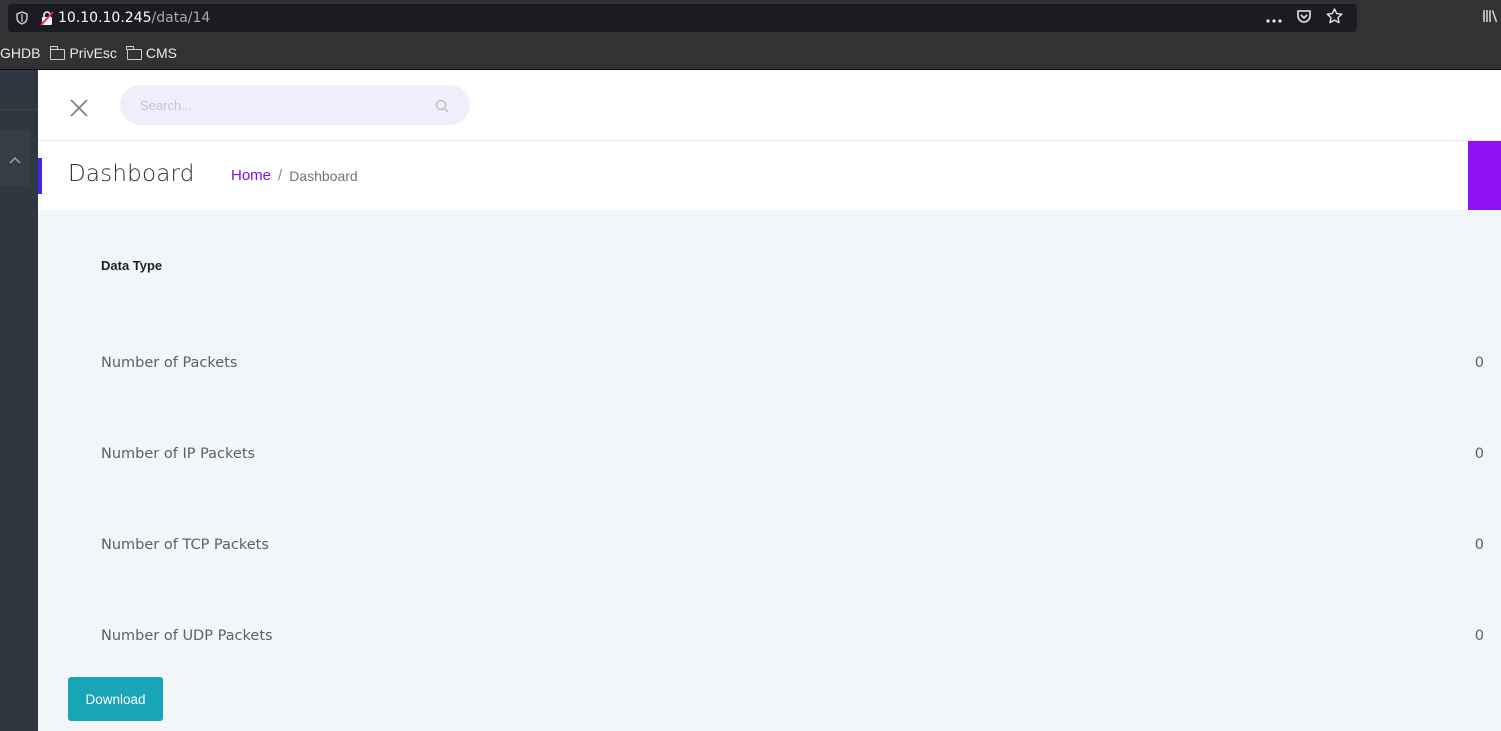 The image size is (1501, 731). What do you see at coordinates (792, 636) in the screenshot?
I see `table-row: Number of UDP Packets 0` at bounding box center [792, 636].